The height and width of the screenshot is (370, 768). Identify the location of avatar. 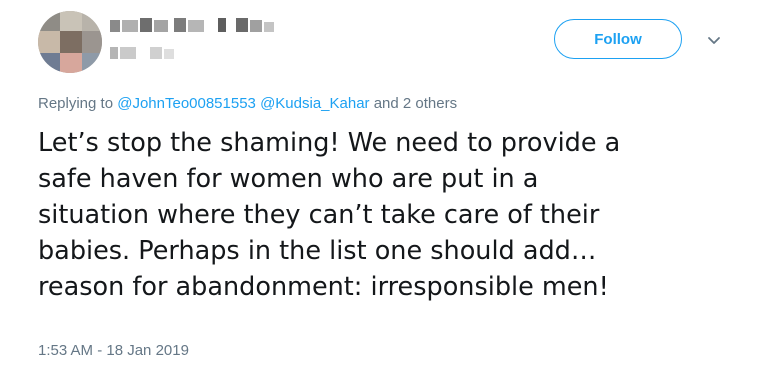
(70, 42).